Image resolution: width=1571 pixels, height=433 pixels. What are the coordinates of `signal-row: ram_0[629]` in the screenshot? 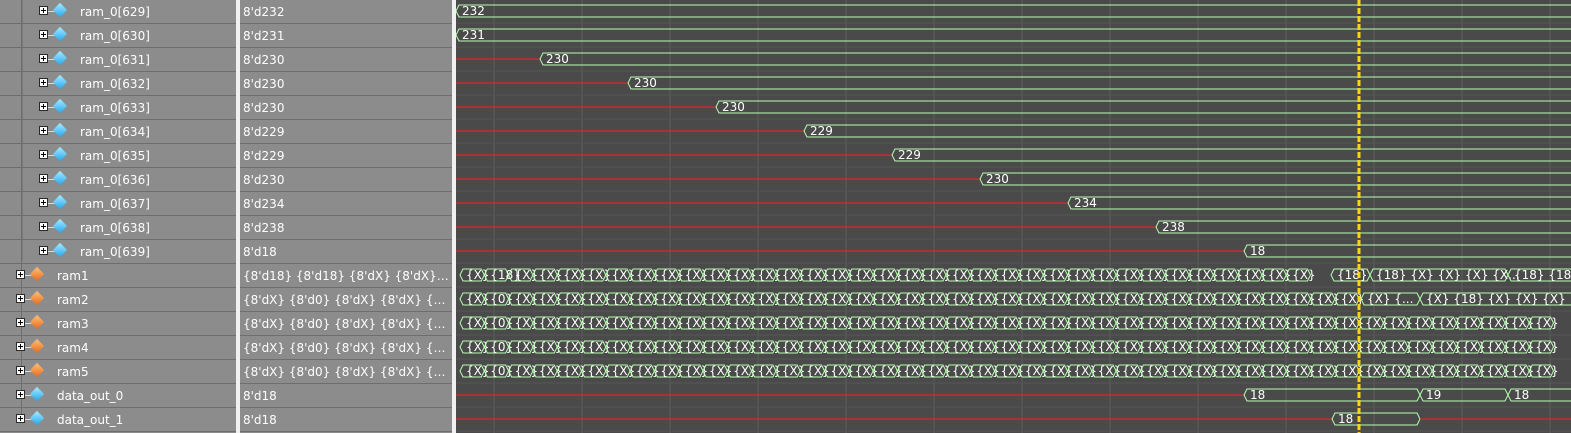 It's located at (118, 12).